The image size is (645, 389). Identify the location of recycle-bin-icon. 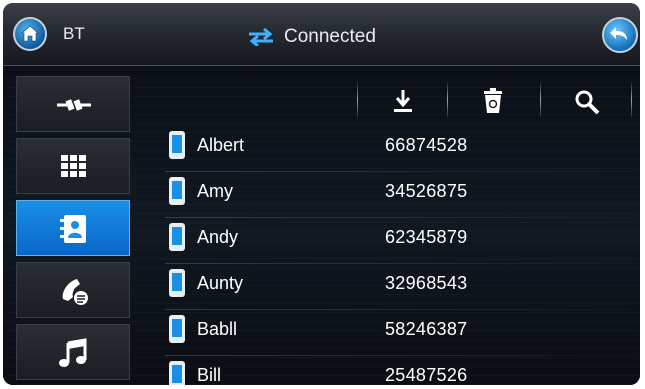
(493, 101).